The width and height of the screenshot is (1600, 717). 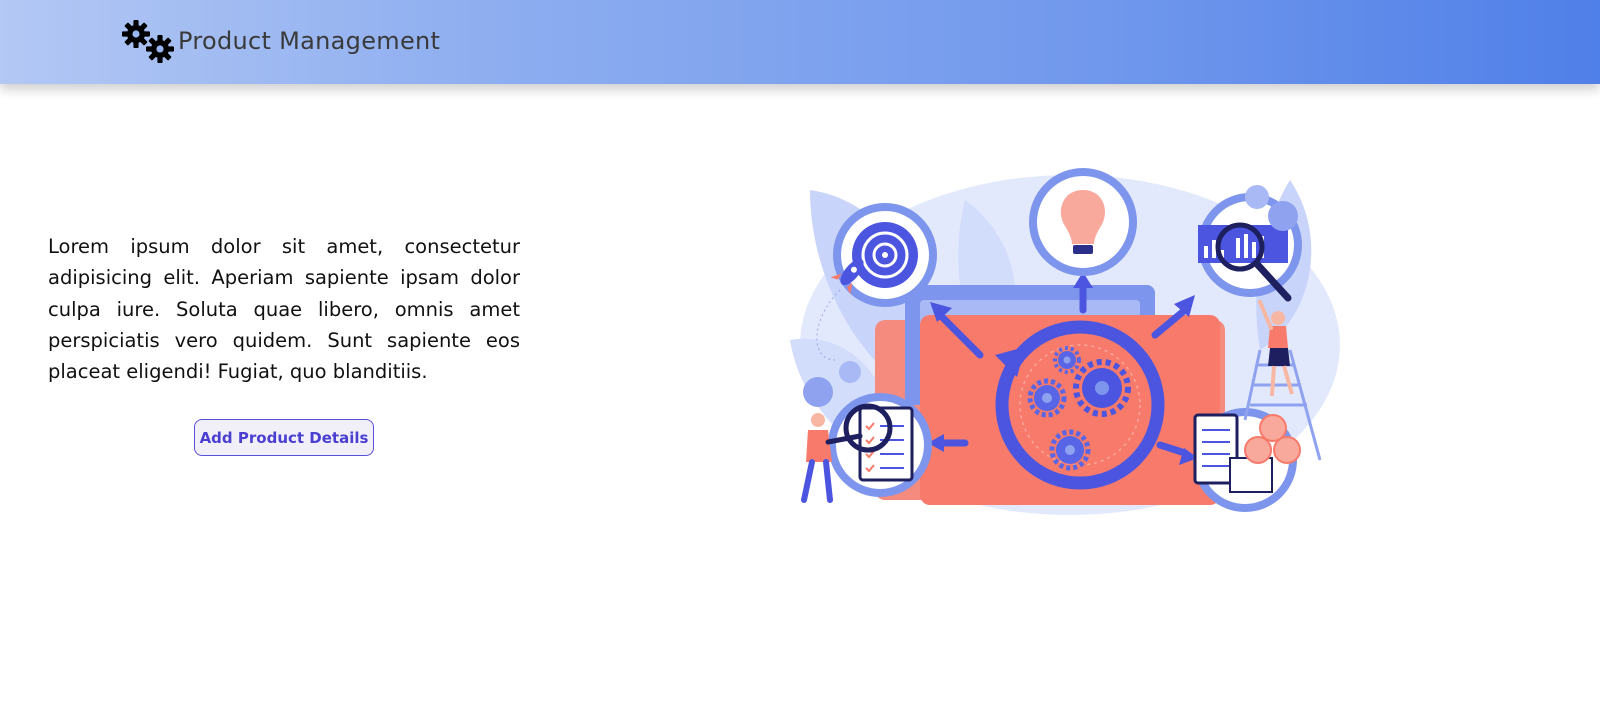 What do you see at coordinates (1070, 450) in the screenshot?
I see `center-gear-bottom` at bounding box center [1070, 450].